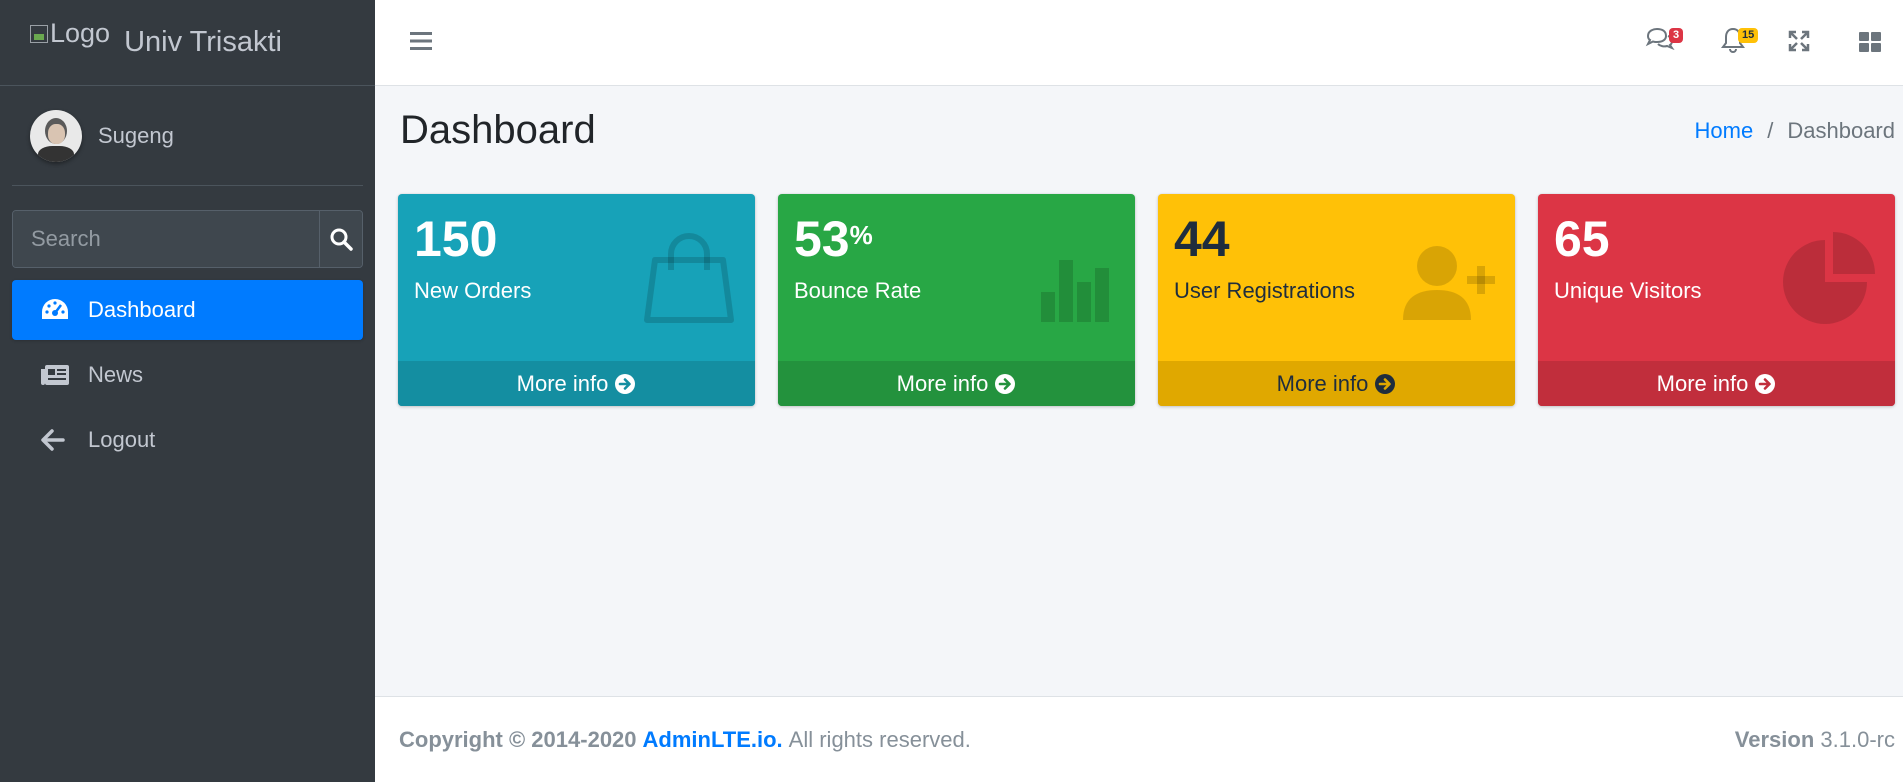 The image size is (1903, 782). I want to click on copyright-text: Copyright © 2014-2020, so click(518, 739).